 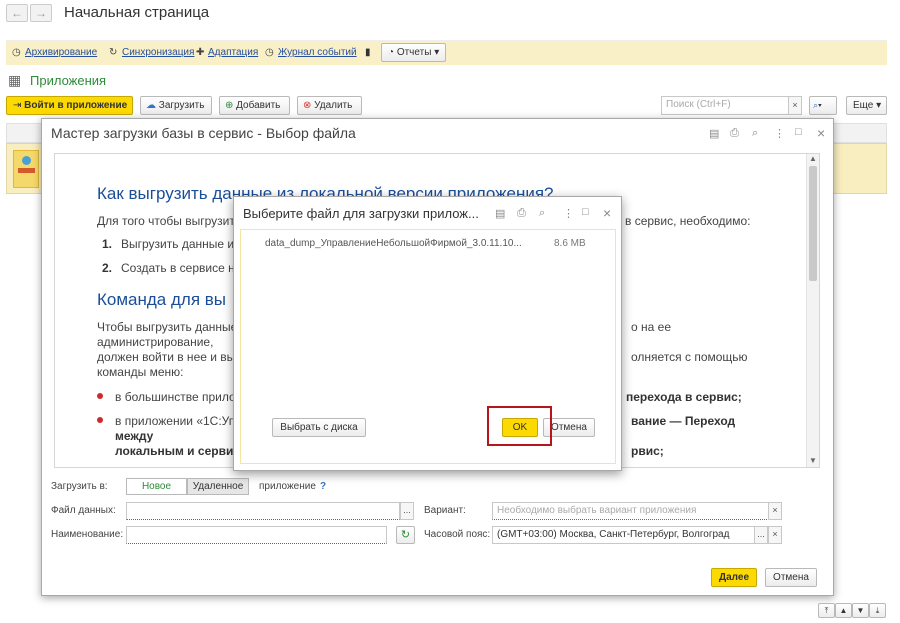 What do you see at coordinates (734, 577) in the screenshot?
I see `next-button: Далее` at bounding box center [734, 577].